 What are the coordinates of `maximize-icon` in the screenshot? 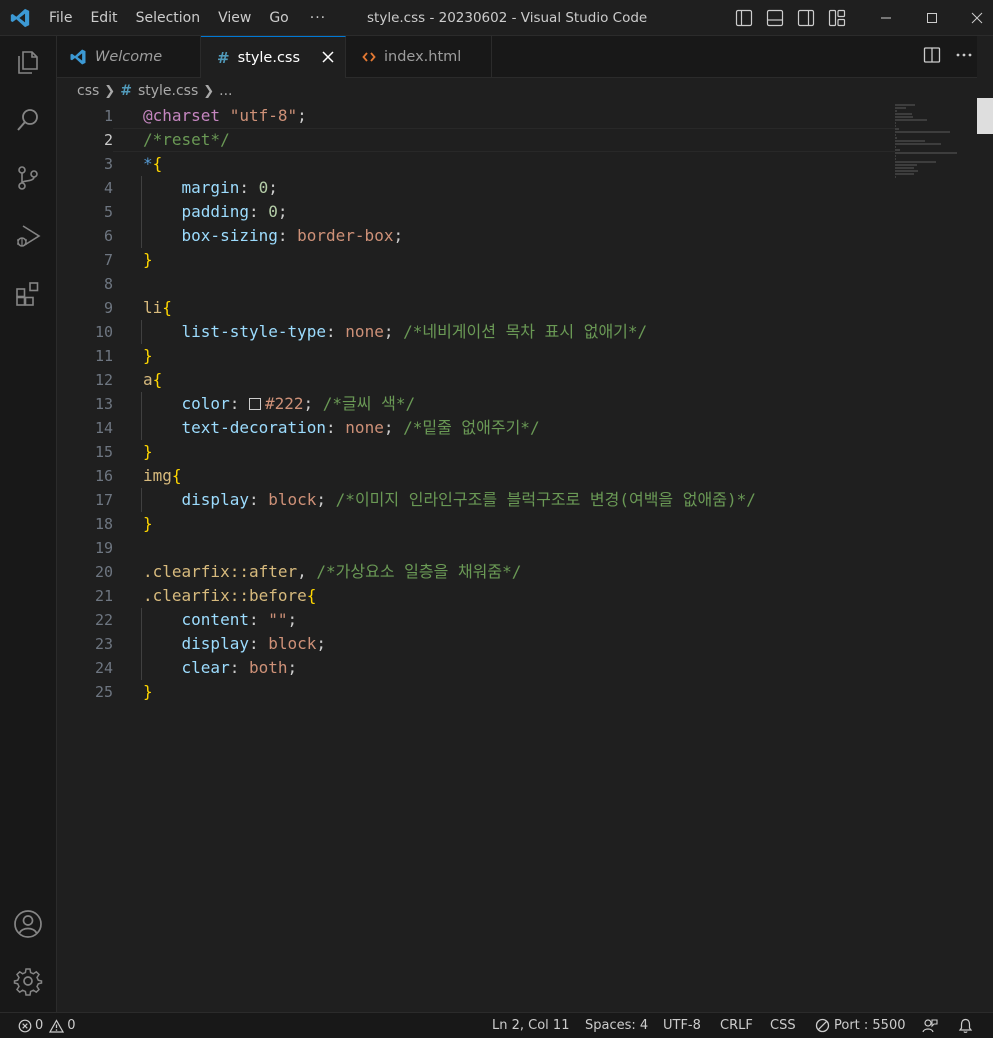 It's located at (932, 18).